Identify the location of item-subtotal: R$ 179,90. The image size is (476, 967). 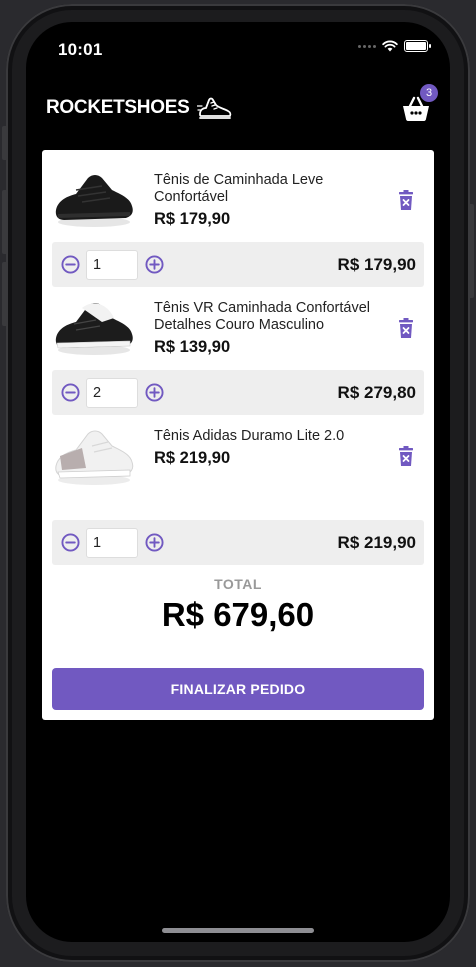
(376, 264).